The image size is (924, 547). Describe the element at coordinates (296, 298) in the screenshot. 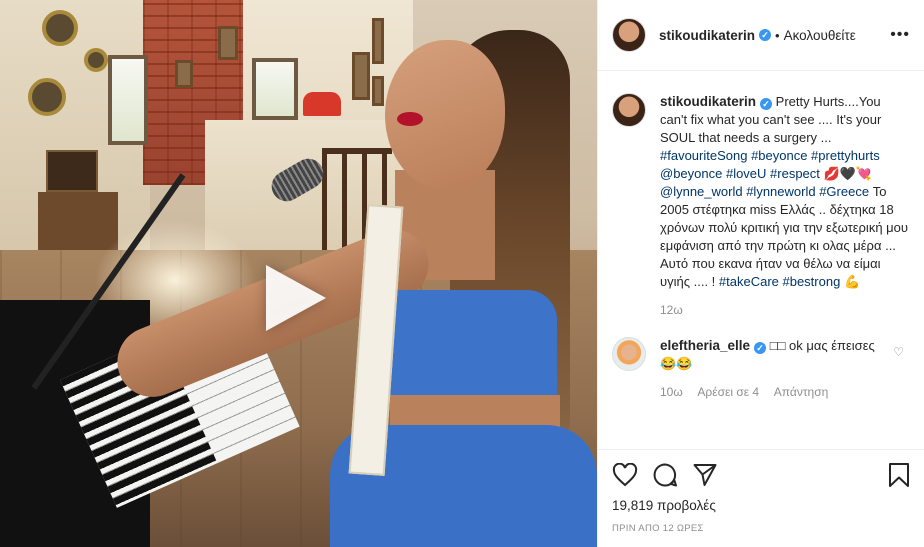

I see `play-icon` at that location.